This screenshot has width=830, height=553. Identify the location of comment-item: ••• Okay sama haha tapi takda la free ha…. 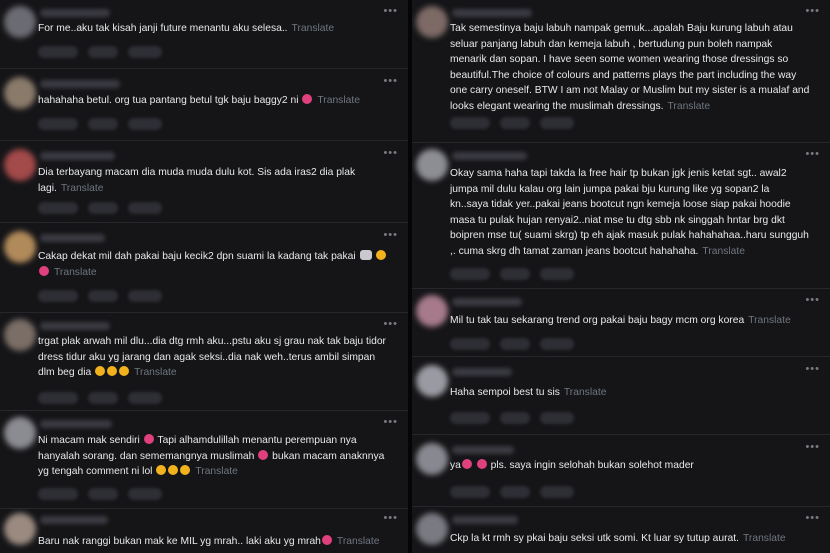
(621, 215).